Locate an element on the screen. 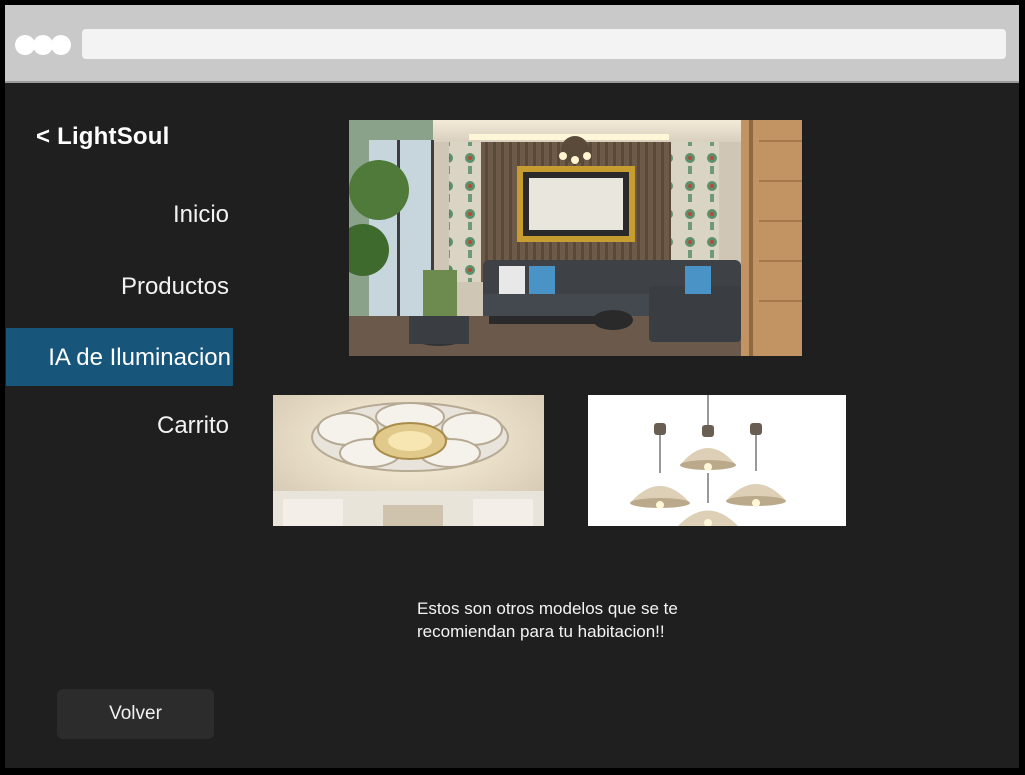 The width and height of the screenshot is (1025, 775). nav-item-productos: Productos is located at coordinates (175, 287).